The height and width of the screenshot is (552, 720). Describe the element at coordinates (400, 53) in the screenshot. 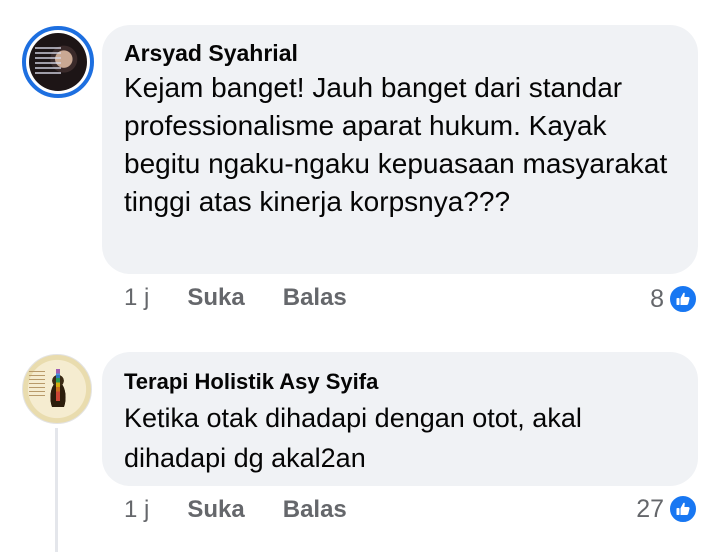

I see `comment-author: Arsyad Syahrial` at that location.